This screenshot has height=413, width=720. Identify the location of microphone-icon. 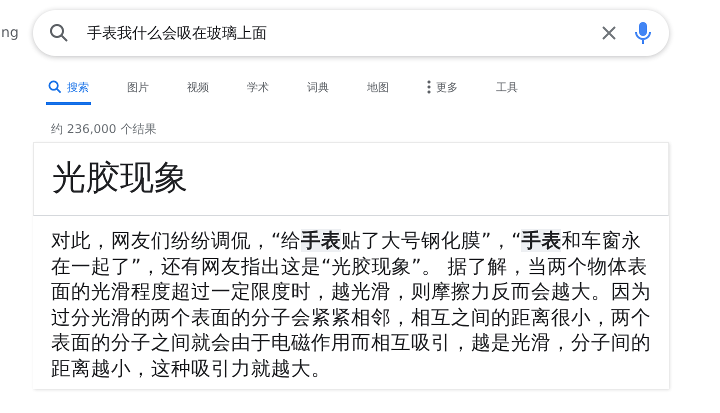
(643, 33).